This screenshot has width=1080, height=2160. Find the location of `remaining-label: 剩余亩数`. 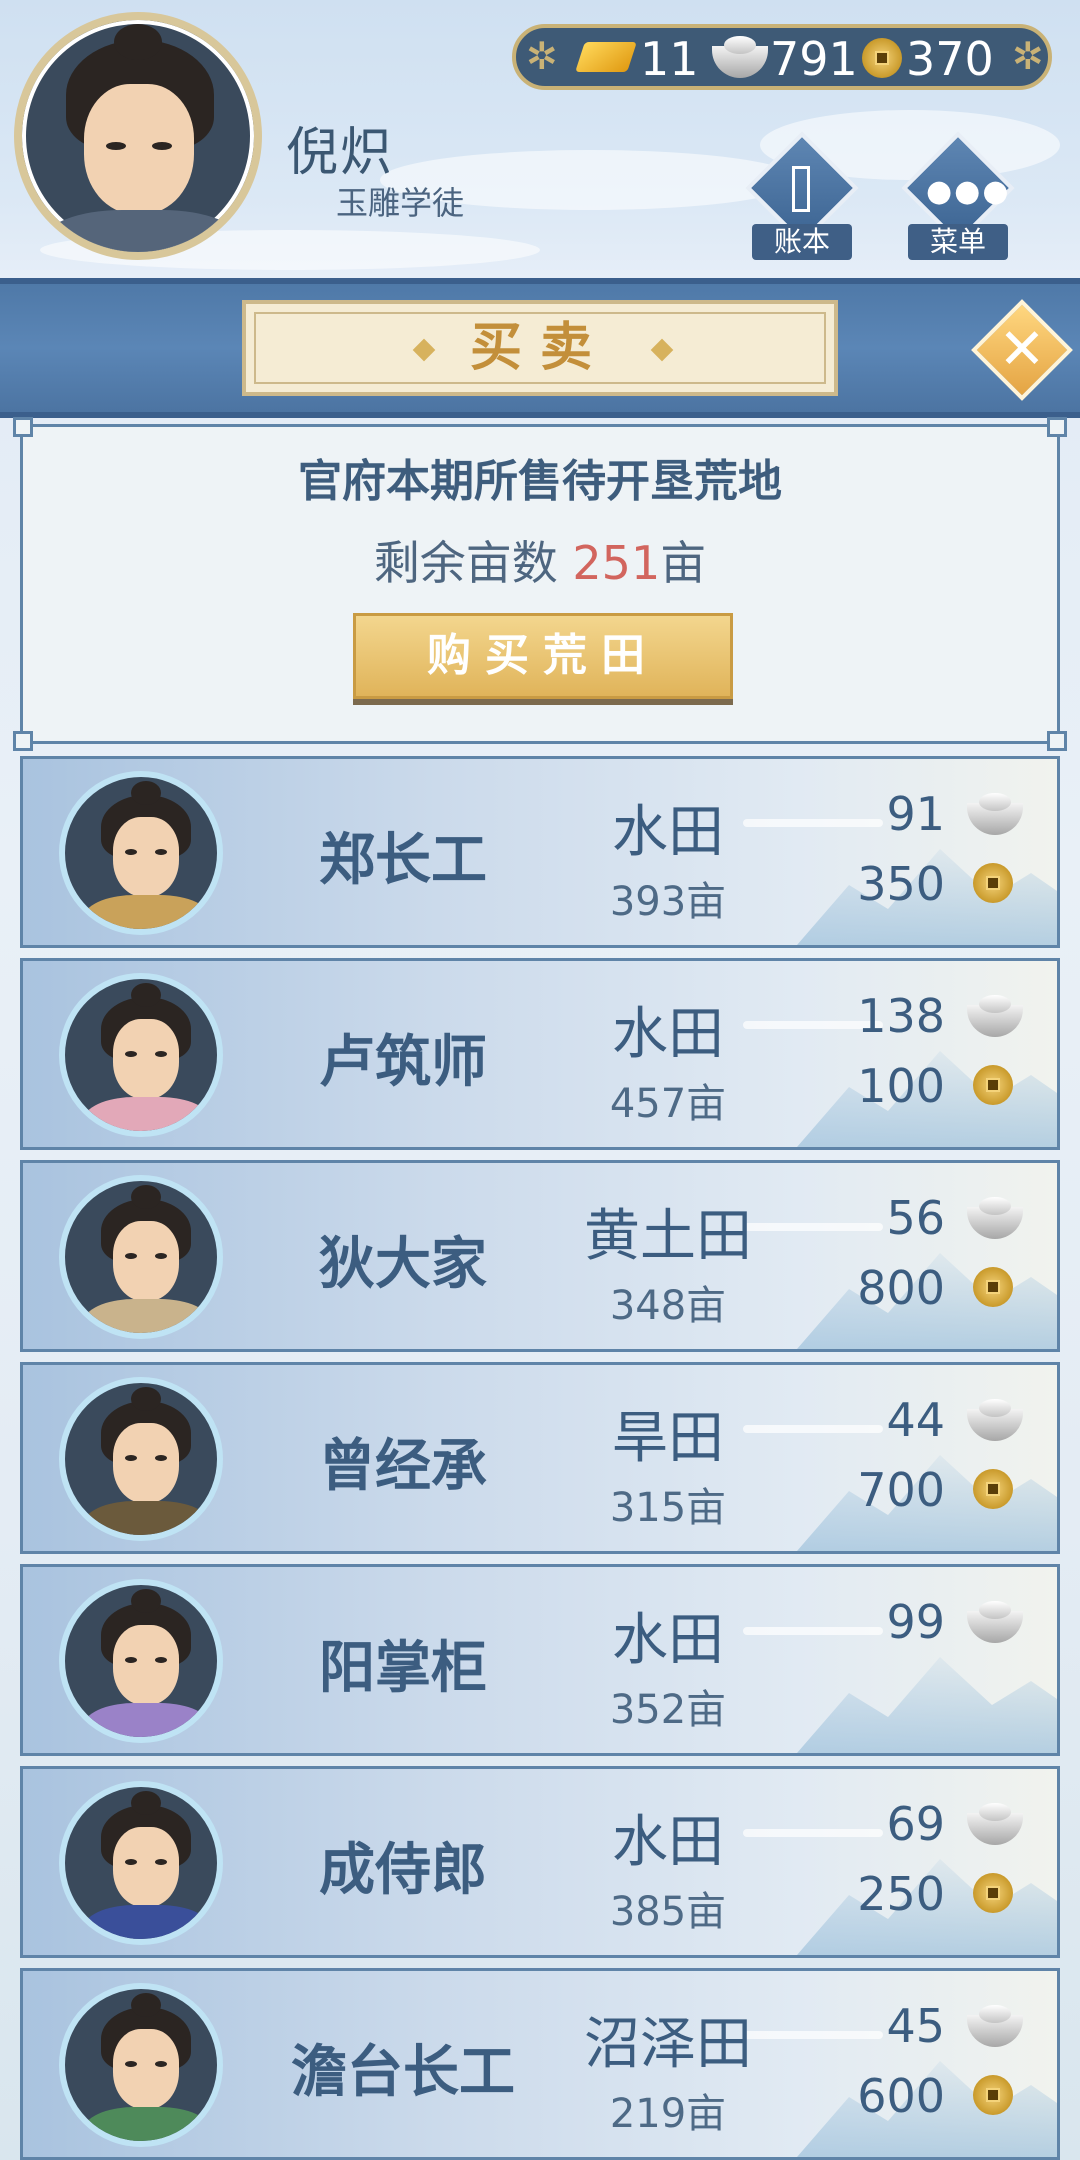

remaining-label: 剩余亩数 is located at coordinates (465, 563).